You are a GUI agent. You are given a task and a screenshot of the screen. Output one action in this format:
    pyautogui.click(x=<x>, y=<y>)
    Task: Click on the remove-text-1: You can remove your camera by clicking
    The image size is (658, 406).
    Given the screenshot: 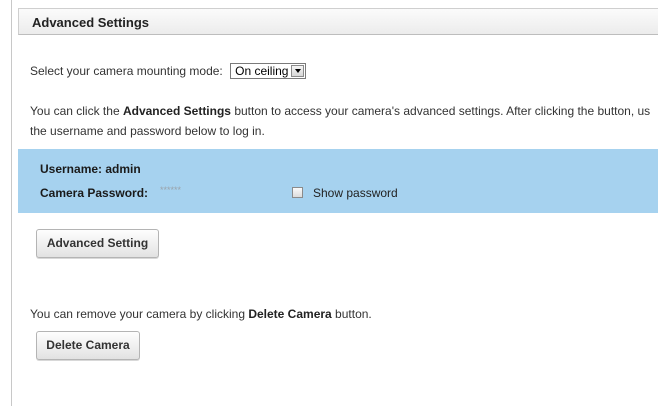 What is the action you would take?
    pyautogui.click(x=139, y=314)
    